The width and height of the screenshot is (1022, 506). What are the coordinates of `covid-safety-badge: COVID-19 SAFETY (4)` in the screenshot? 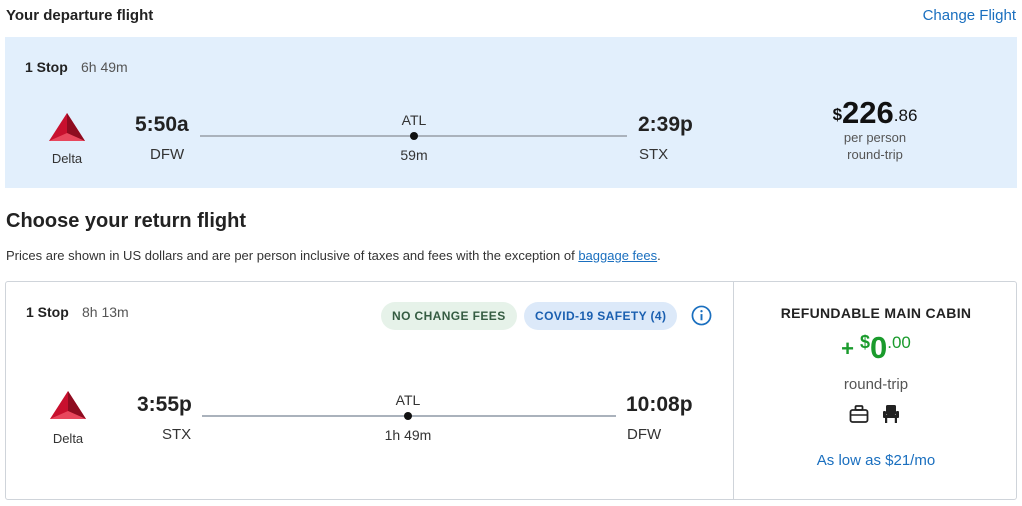 It's located at (601, 316).